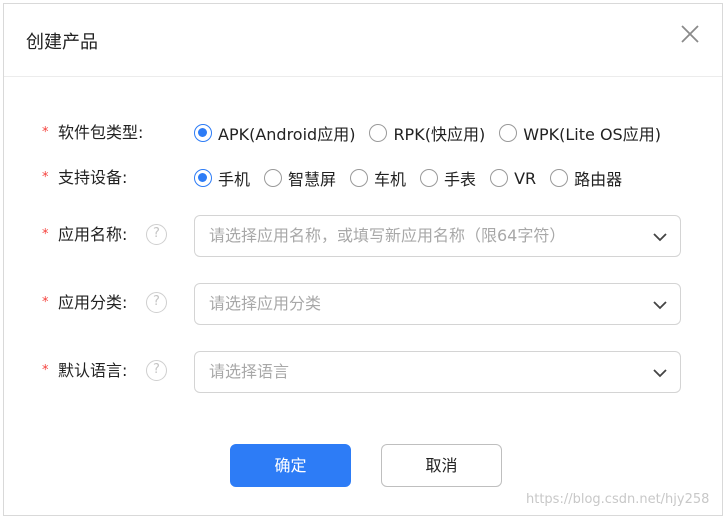 The image size is (728, 520). I want to click on radio-router: 路由器, so click(586, 178).